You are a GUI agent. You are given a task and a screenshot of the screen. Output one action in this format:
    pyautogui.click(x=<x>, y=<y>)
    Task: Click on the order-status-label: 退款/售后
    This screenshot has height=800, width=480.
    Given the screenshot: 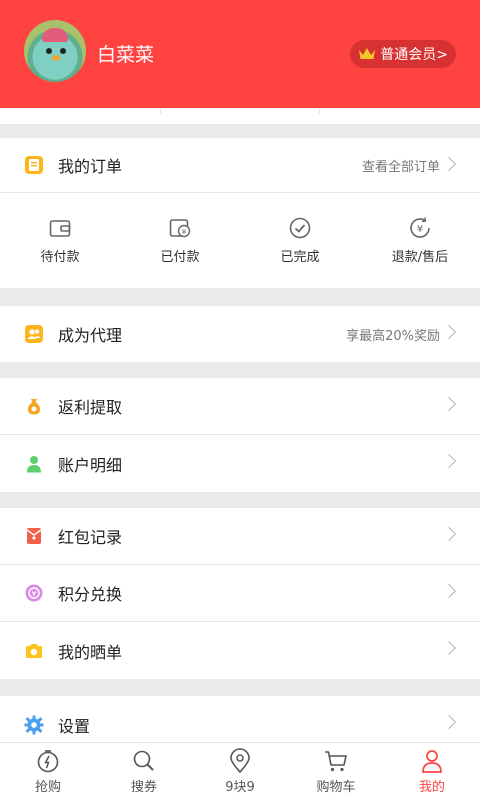 What is the action you would take?
    pyautogui.click(x=420, y=257)
    